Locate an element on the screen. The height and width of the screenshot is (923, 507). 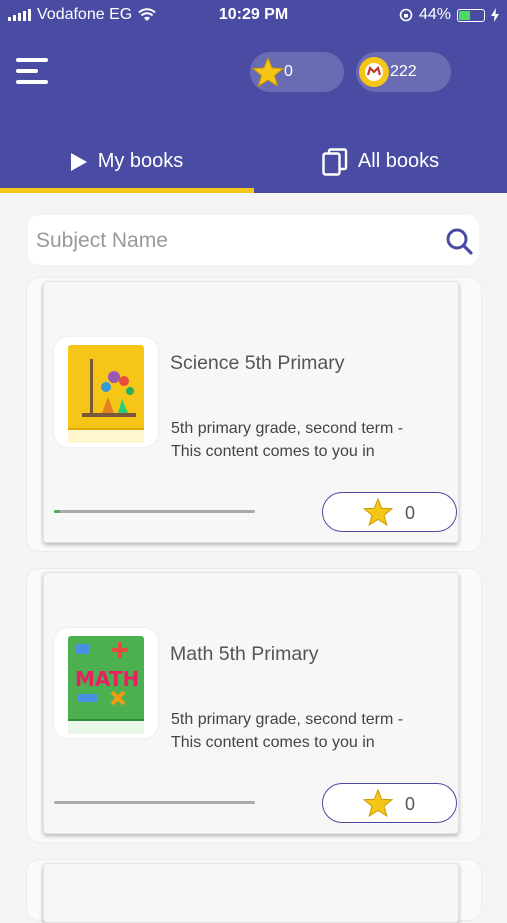
stars-pill: 0 is located at coordinates (297, 72).